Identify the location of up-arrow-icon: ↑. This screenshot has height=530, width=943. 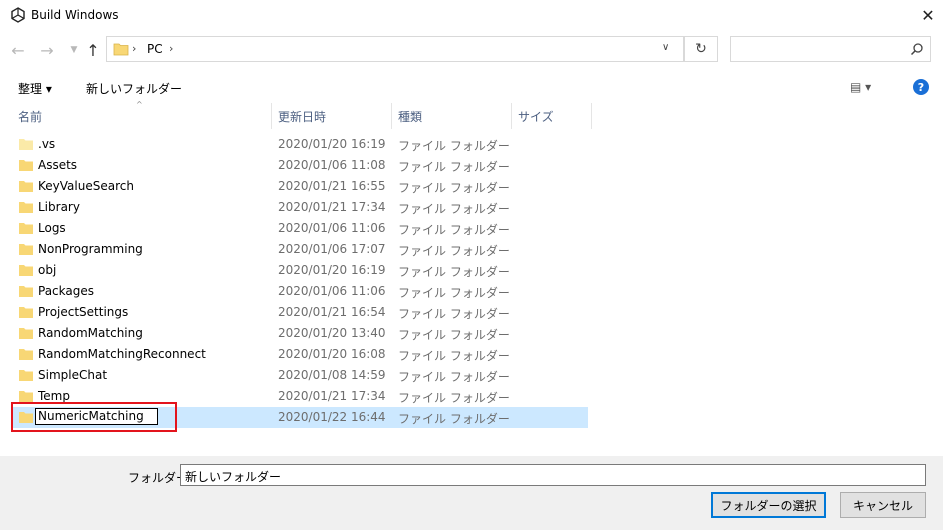
(93, 50).